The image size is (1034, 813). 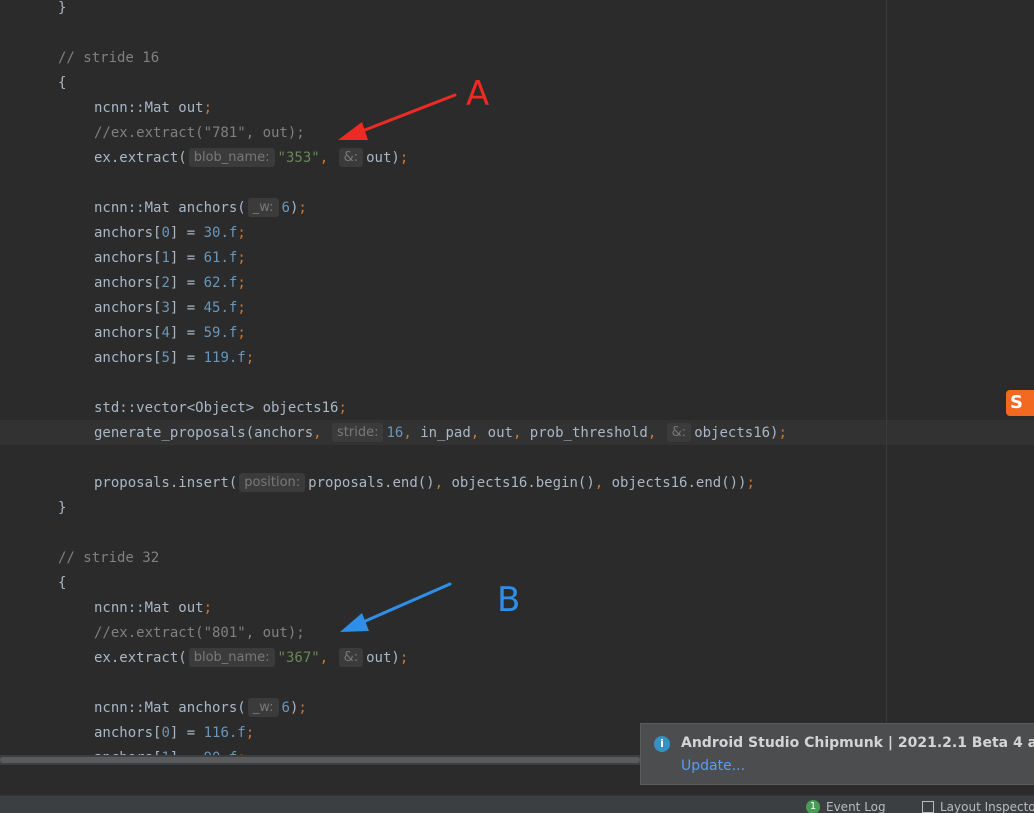 What do you see at coordinates (170, 308) in the screenshot?
I see `code-line: anchors[3] = 45.f;` at bounding box center [170, 308].